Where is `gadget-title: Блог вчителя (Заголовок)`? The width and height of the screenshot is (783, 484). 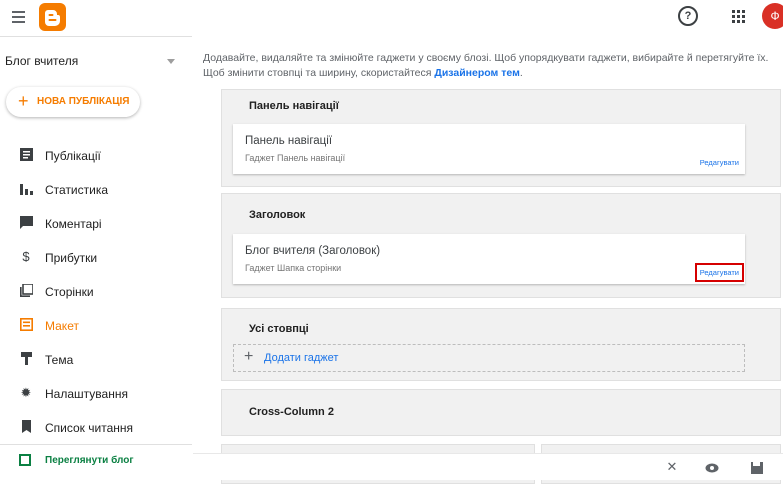 gadget-title: Блог вчителя (Заголовок) is located at coordinates (313, 251).